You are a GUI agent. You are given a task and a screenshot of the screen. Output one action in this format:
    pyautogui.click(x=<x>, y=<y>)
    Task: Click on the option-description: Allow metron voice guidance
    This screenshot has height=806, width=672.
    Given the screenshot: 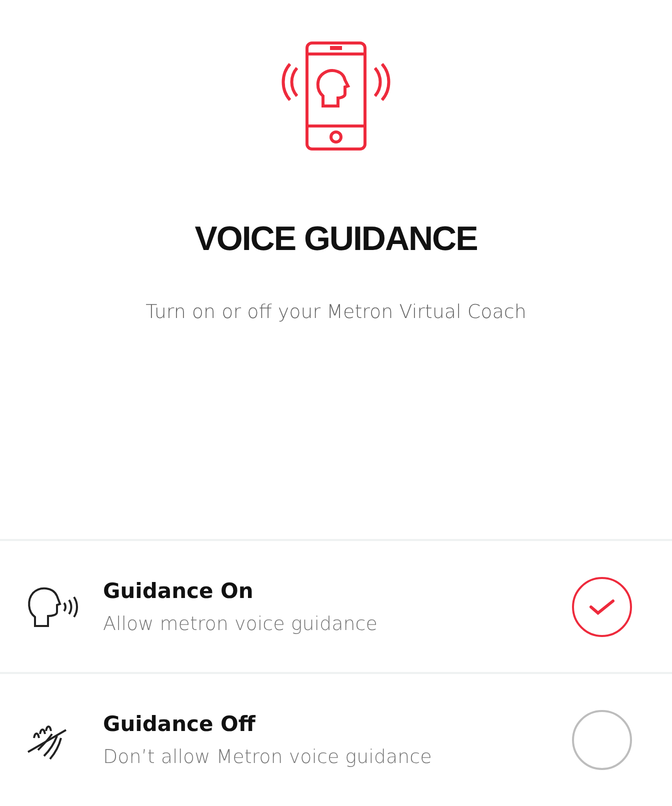 What is the action you would take?
    pyautogui.click(x=240, y=623)
    